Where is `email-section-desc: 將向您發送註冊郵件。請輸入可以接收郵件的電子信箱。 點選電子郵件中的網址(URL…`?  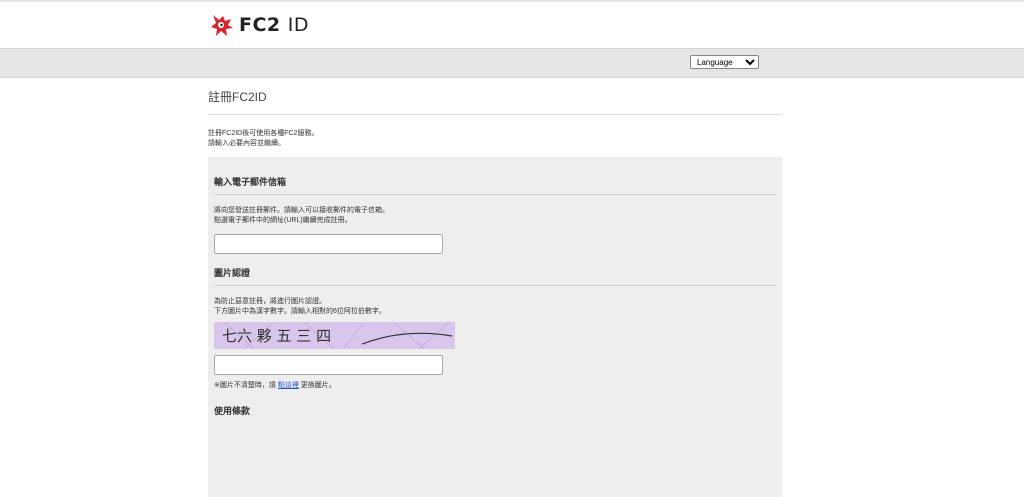 email-section-desc: 將向您發送註冊郵件。請輸入可以接收郵件的電子信箱。 點選電子郵件中的網址(URL… is located at coordinates (301, 215).